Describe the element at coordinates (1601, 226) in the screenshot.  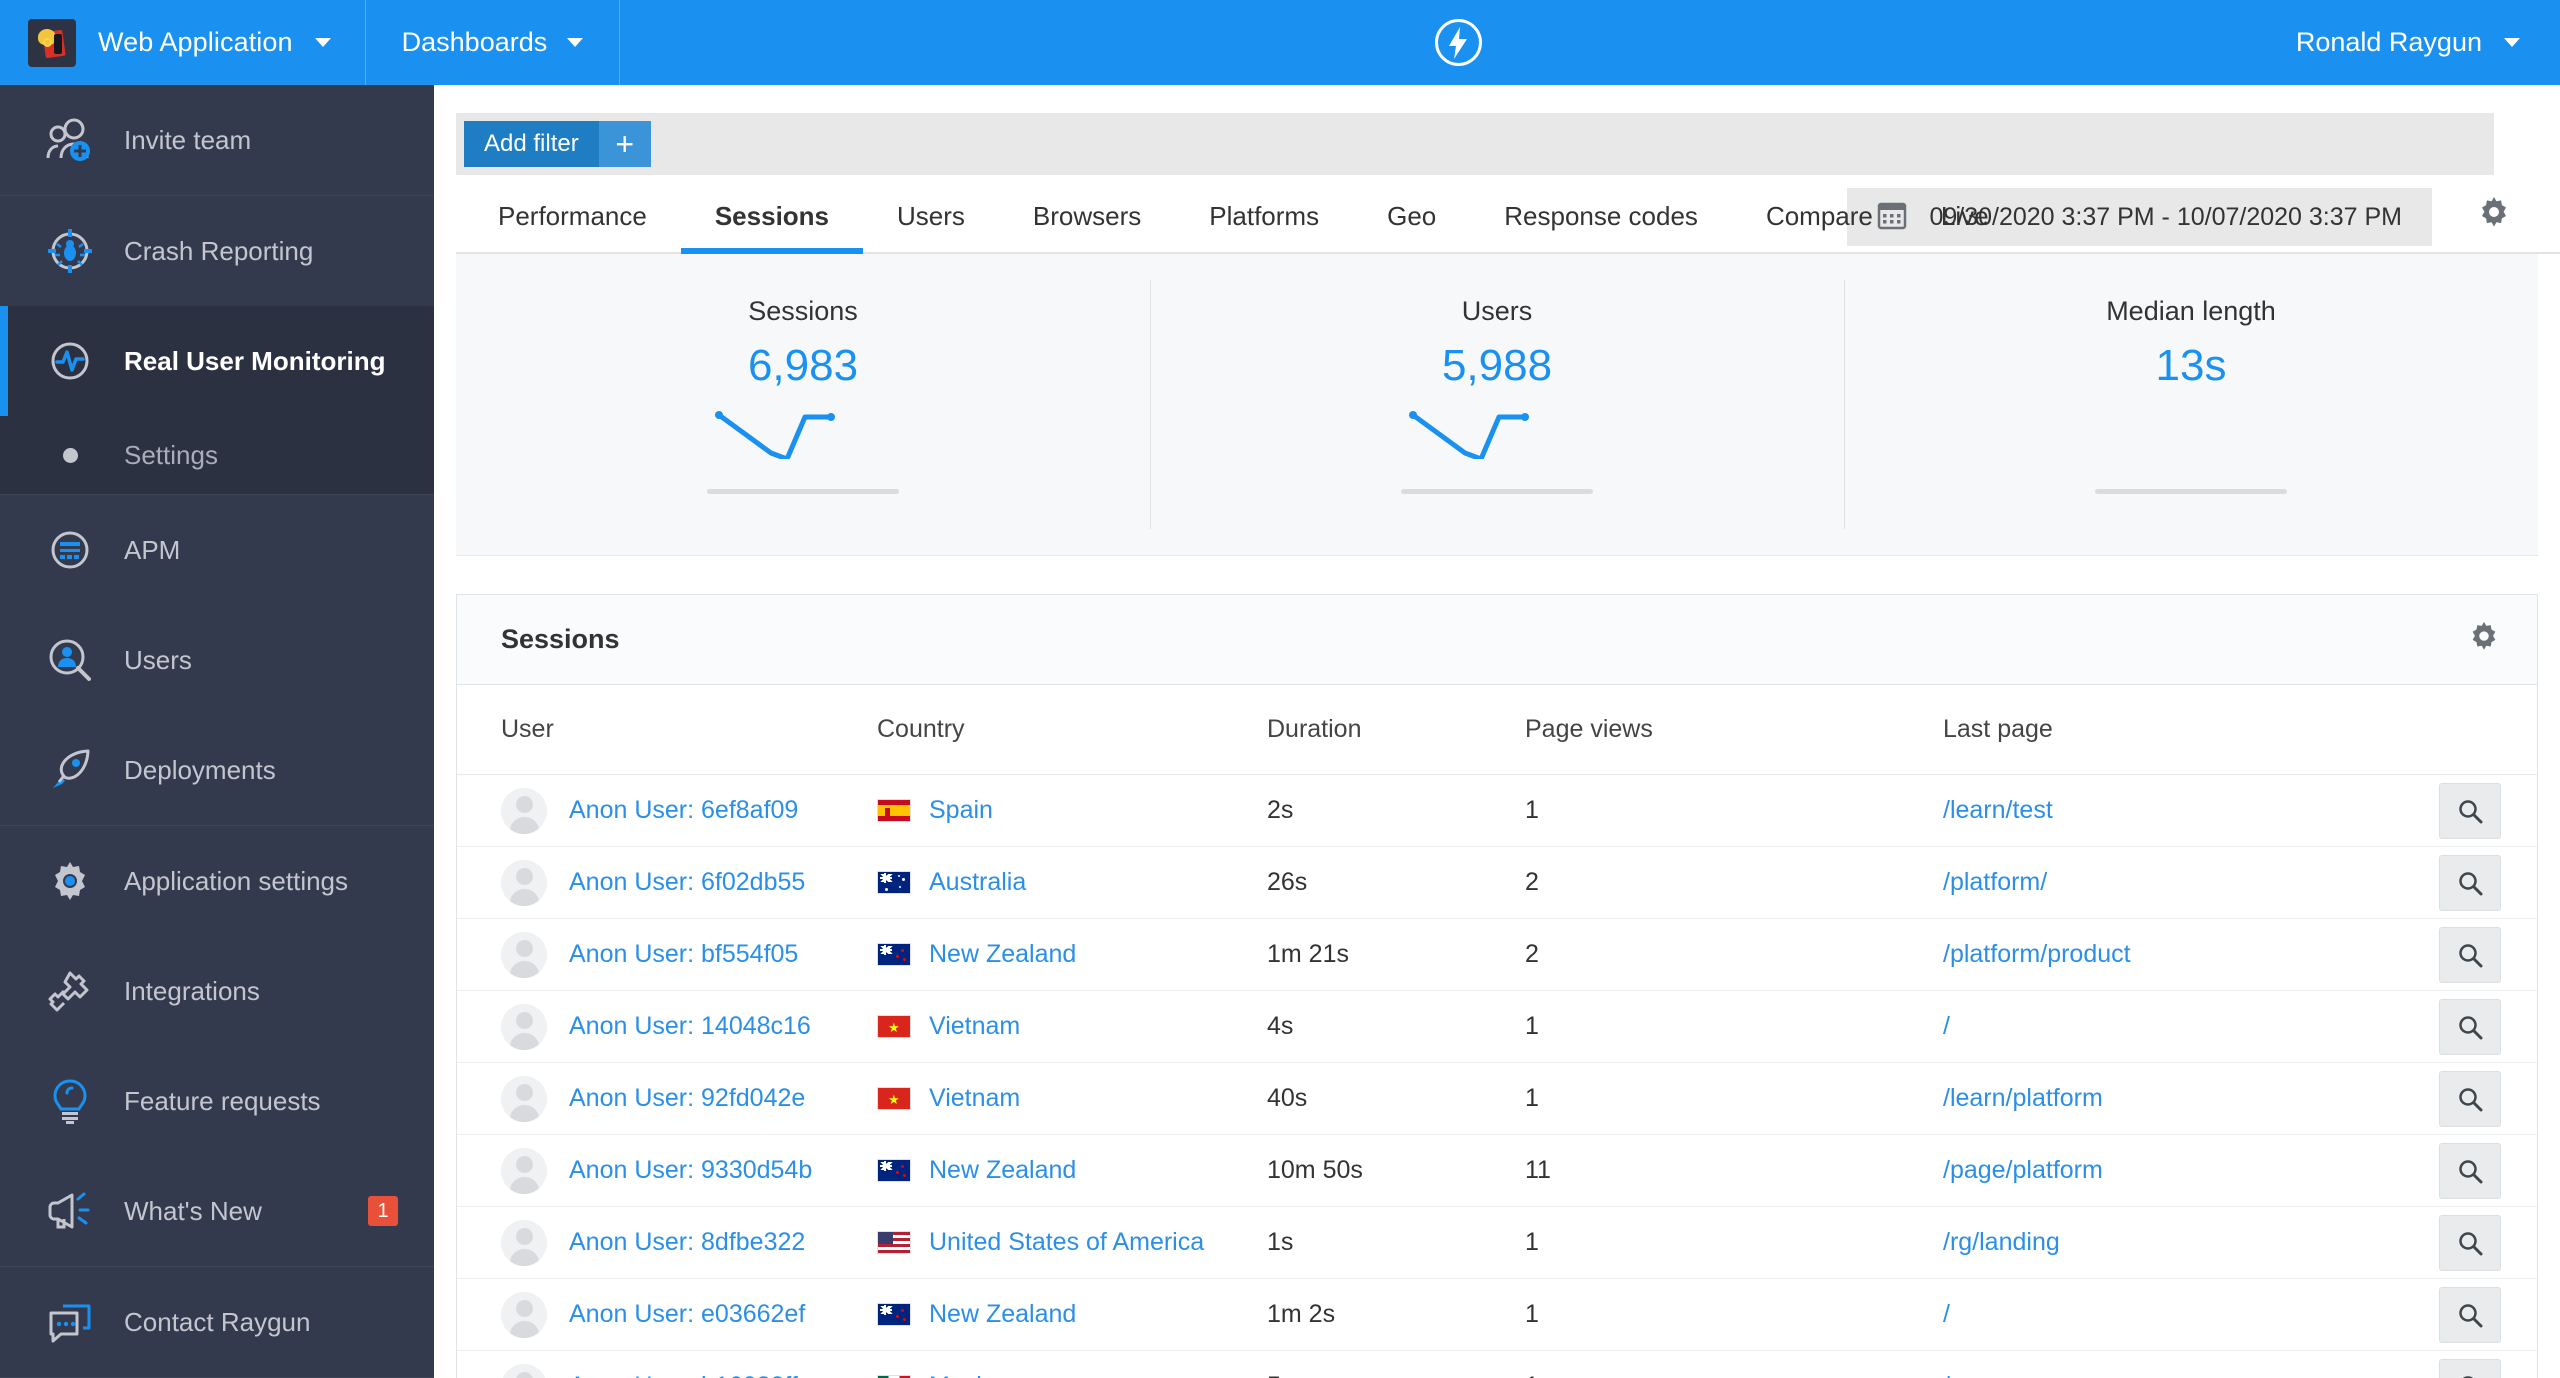
I see `tab-response-codes: Response codes` at that location.